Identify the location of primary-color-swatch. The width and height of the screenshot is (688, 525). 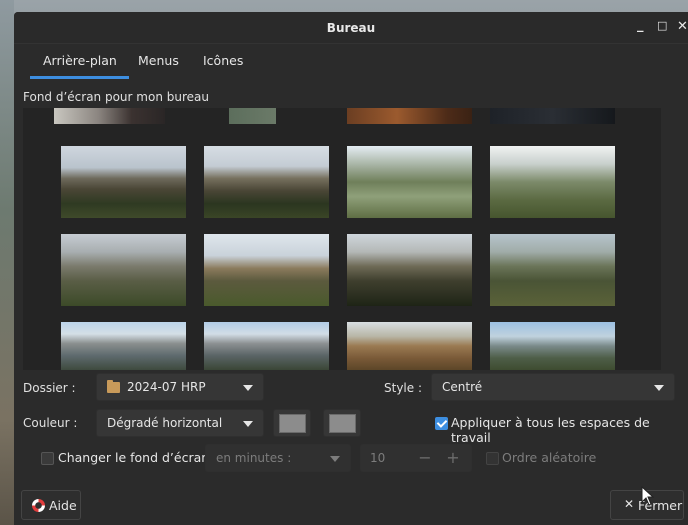
(292, 423).